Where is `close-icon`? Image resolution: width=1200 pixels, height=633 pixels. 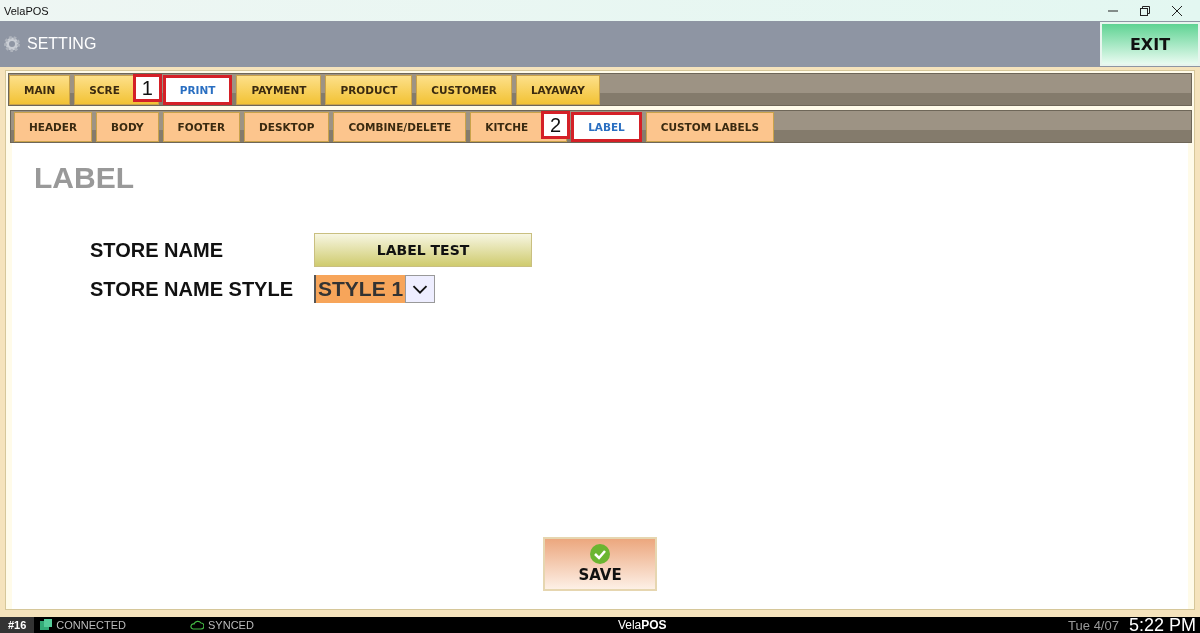 close-icon is located at coordinates (1177, 10).